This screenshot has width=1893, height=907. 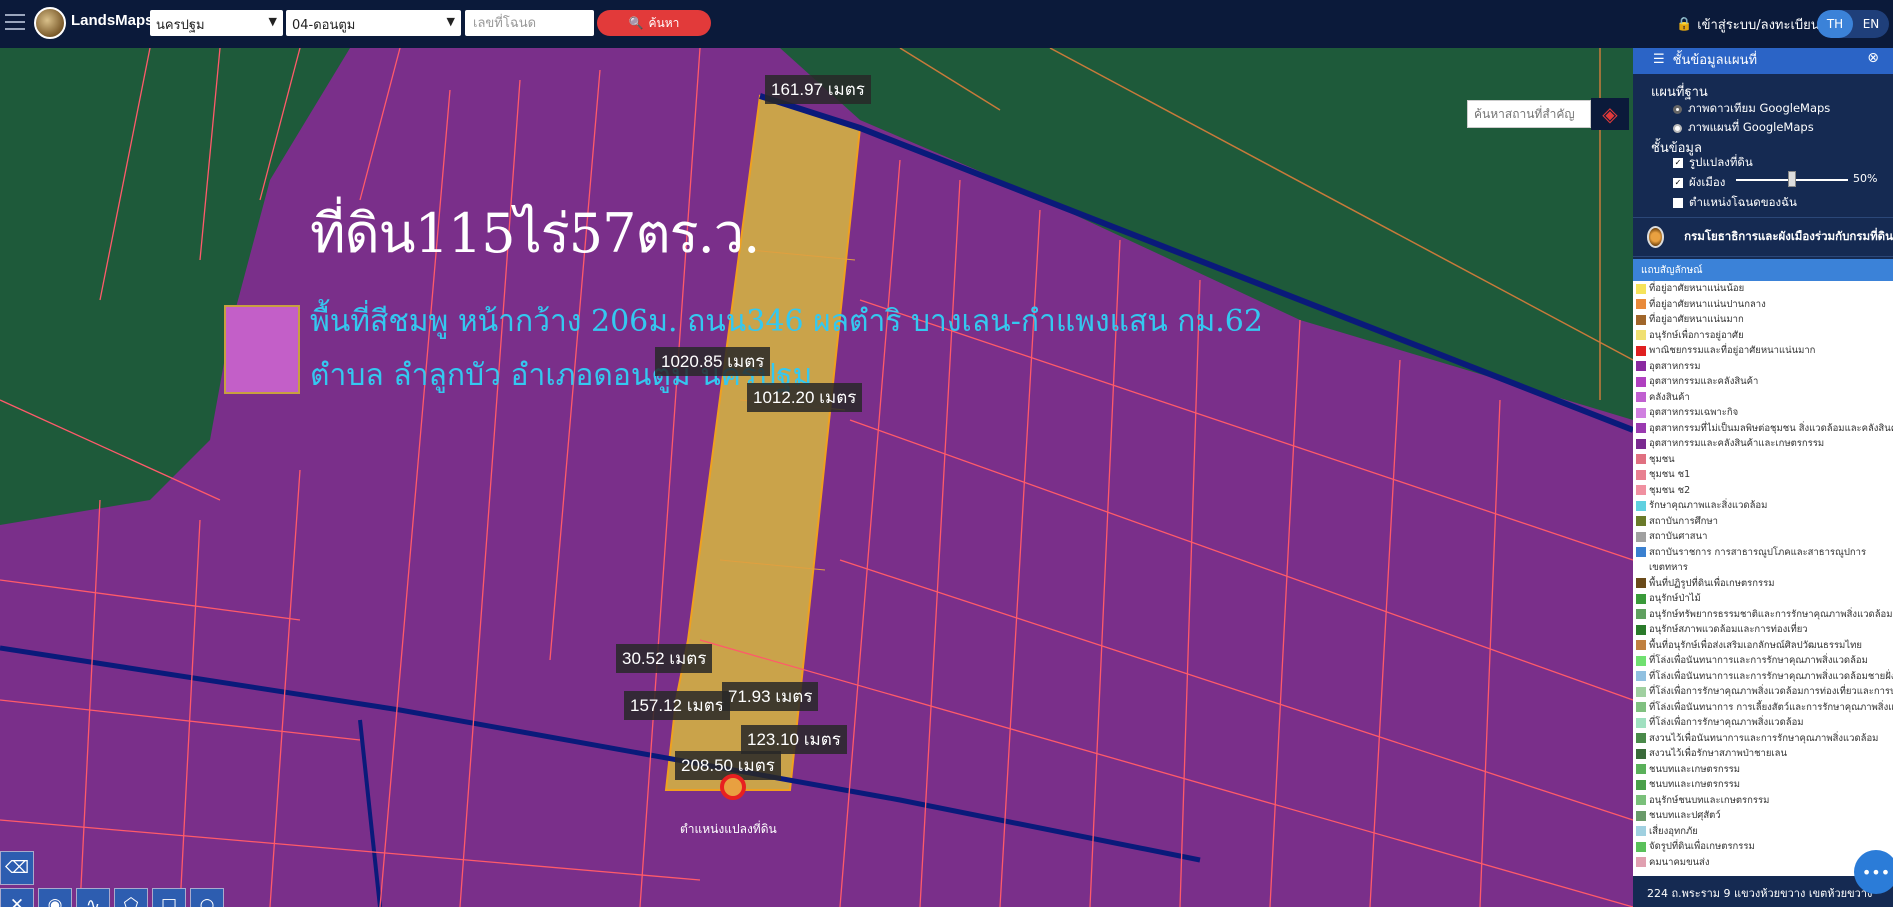 What do you see at coordinates (529, 23) in the screenshot?
I see `deed-number-input` at bounding box center [529, 23].